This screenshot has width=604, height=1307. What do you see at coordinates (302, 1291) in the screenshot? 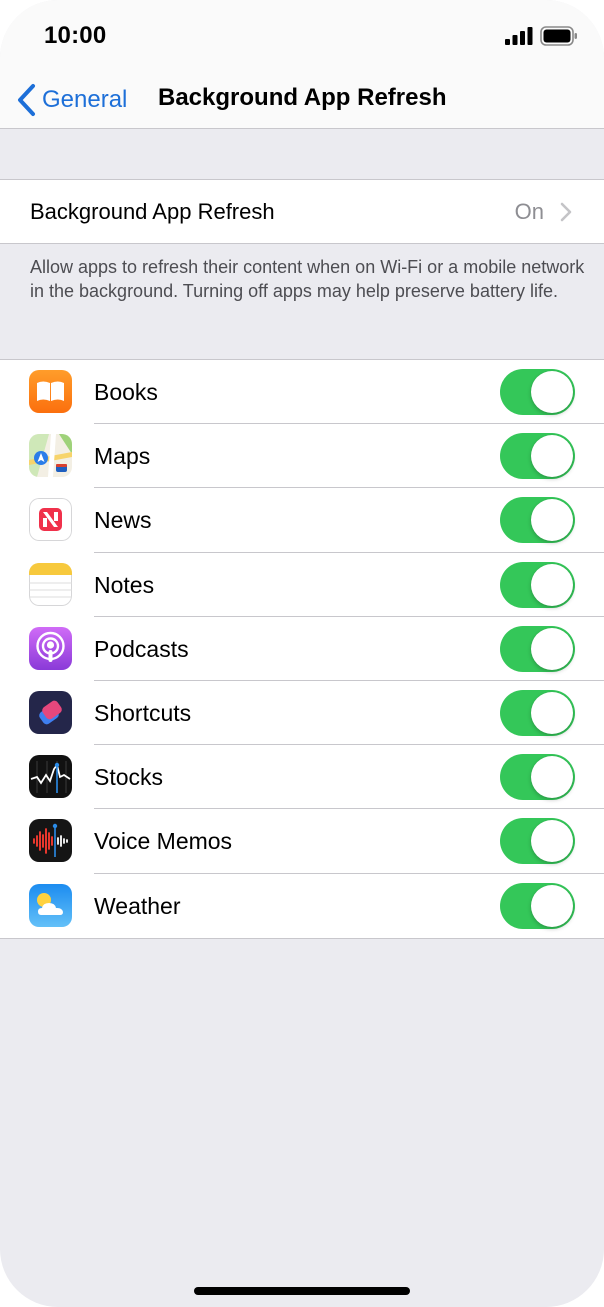
I see `home-indicator` at bounding box center [302, 1291].